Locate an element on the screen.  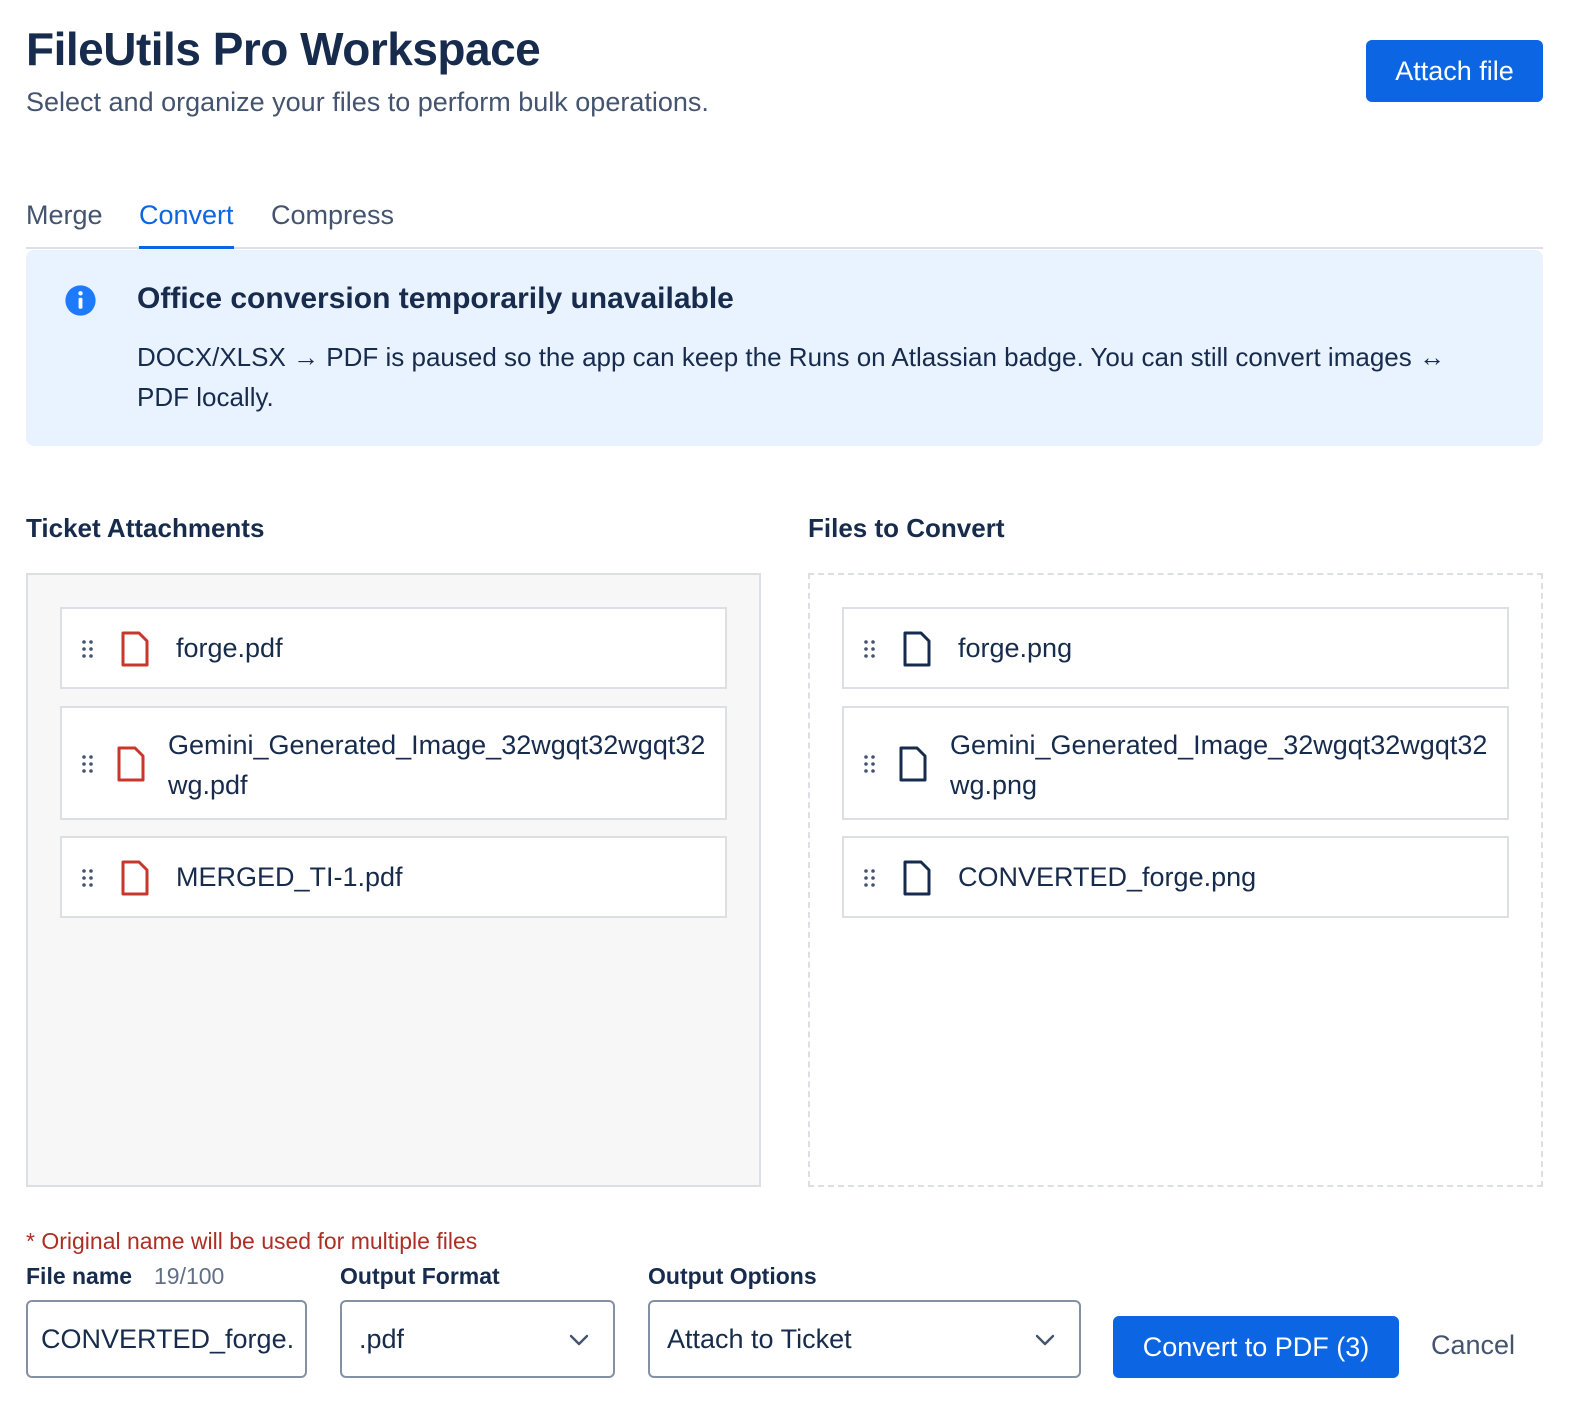
tab-convert: Convert is located at coordinates (186, 224).